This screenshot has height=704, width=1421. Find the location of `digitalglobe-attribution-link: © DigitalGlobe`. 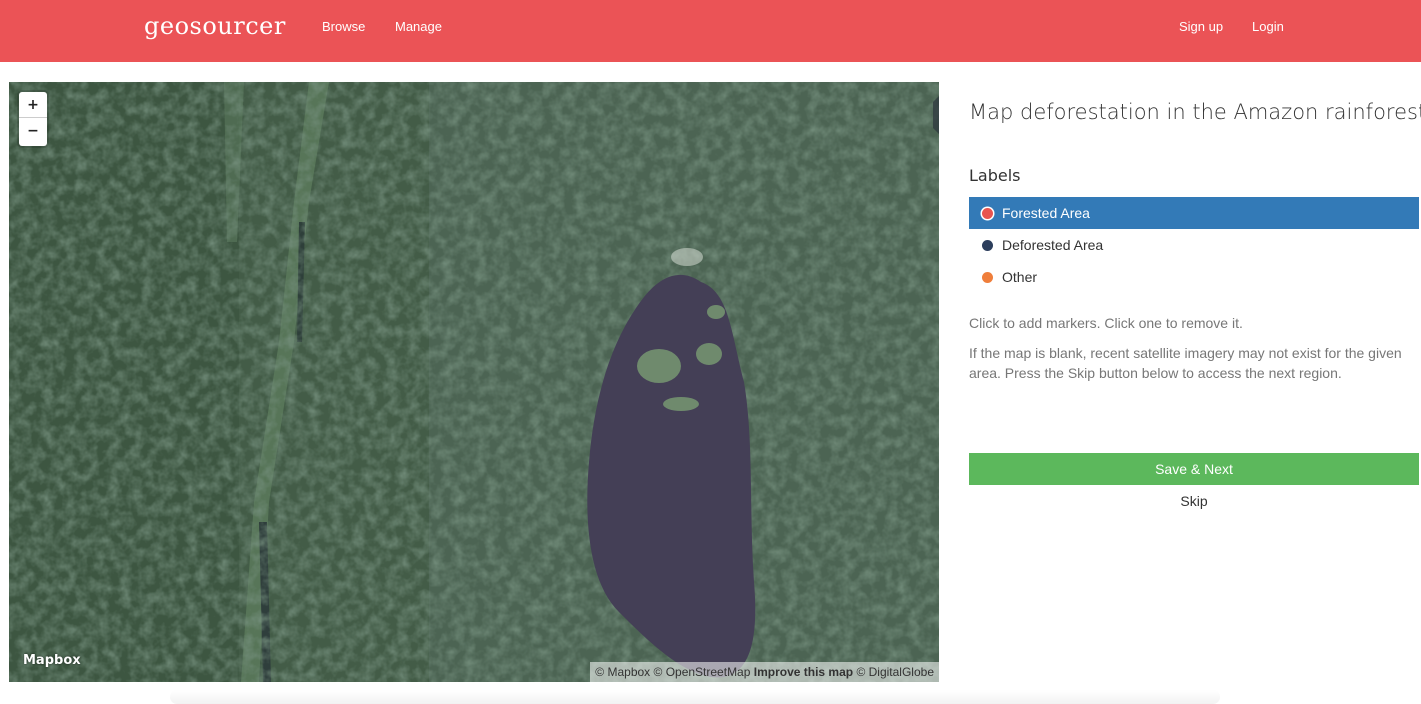

digitalglobe-attribution-link: © DigitalGlobe is located at coordinates (895, 672).